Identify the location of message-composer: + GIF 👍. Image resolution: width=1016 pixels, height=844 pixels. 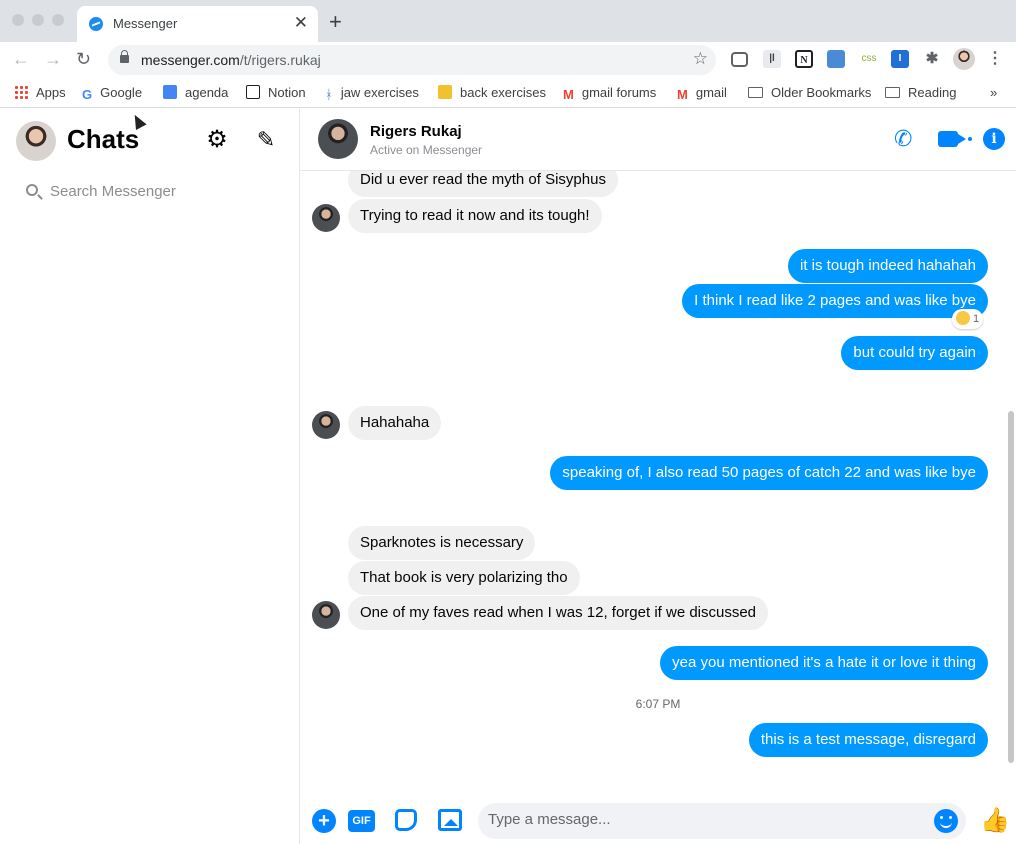
(658, 812).